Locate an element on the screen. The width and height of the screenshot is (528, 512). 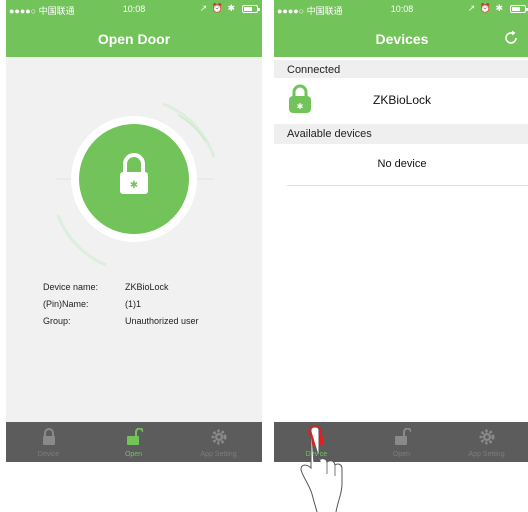
tab-bar: Device Open App Setting is located at coordinates (134, 442).